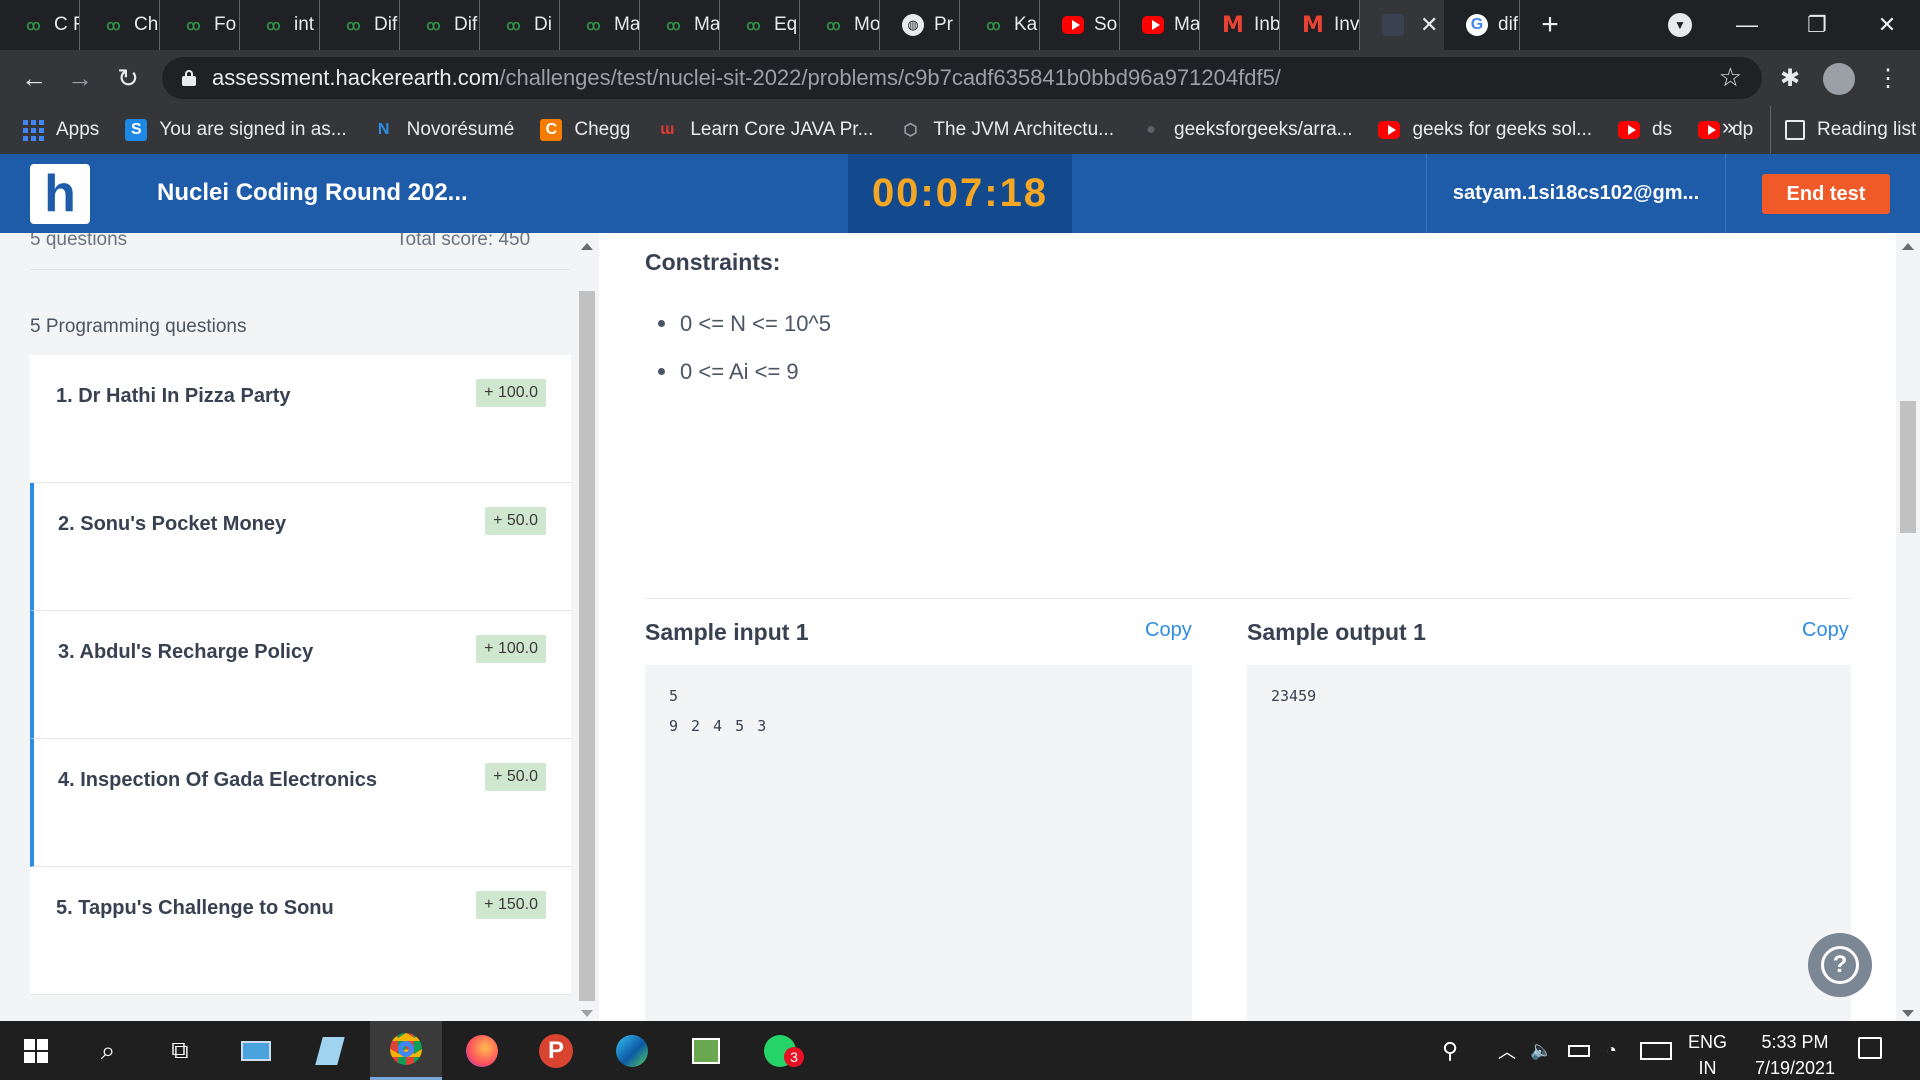  Describe the element at coordinates (993, 24) in the screenshot. I see `gfg-icon: ꝏ` at that location.